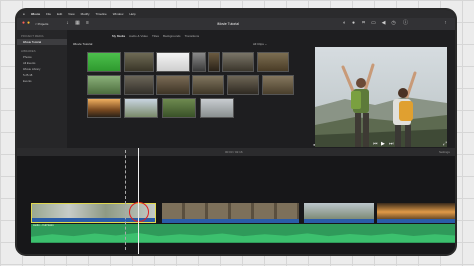  What do you see at coordinates (373, 23) in the screenshot?
I see `stabilize-icon: ▭` at bounding box center [373, 23].